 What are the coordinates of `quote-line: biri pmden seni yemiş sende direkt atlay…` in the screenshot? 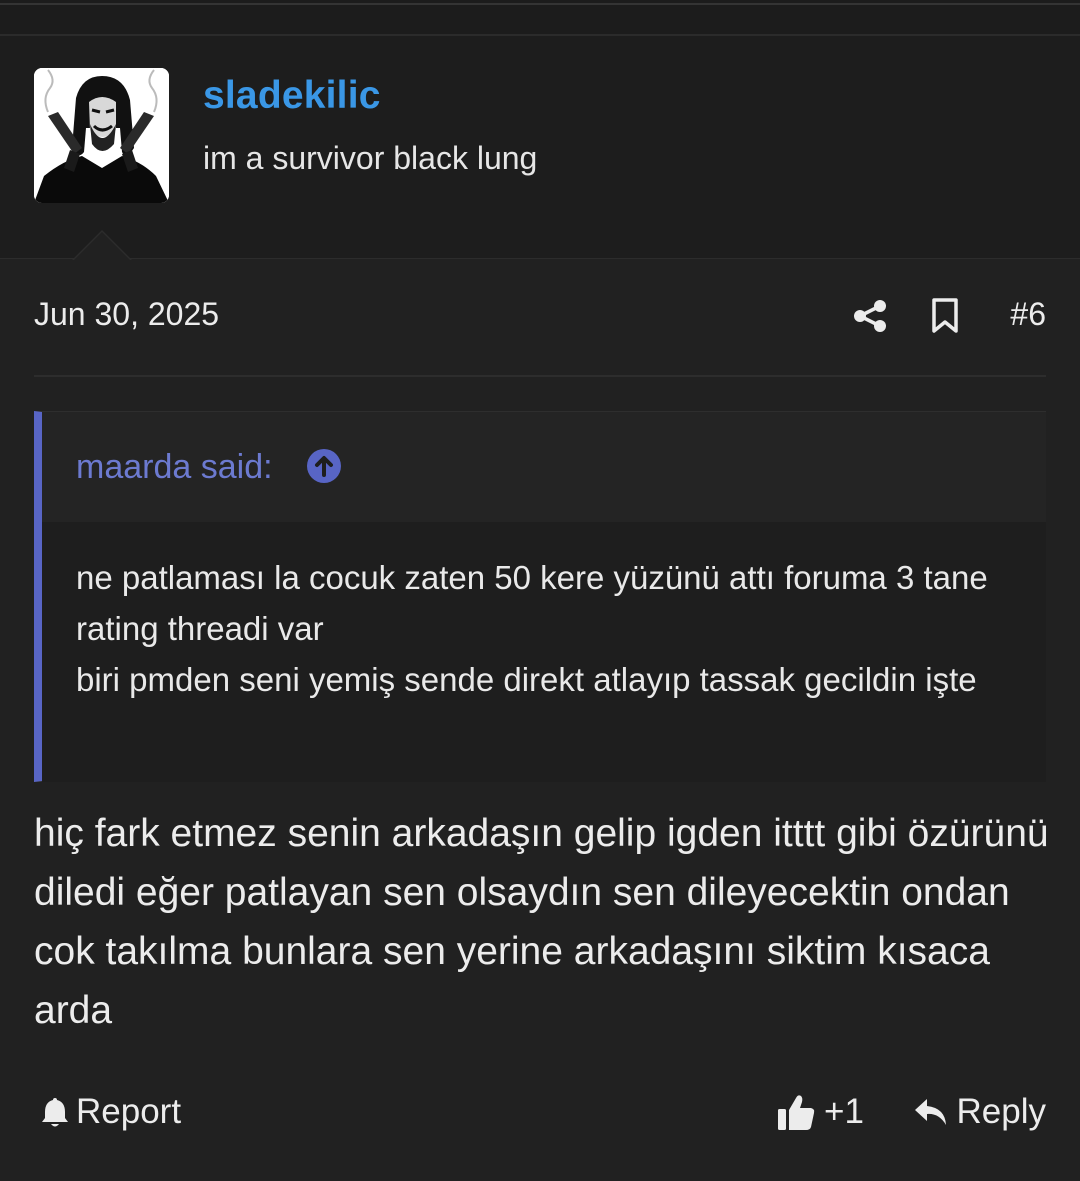 It's located at (526, 679).